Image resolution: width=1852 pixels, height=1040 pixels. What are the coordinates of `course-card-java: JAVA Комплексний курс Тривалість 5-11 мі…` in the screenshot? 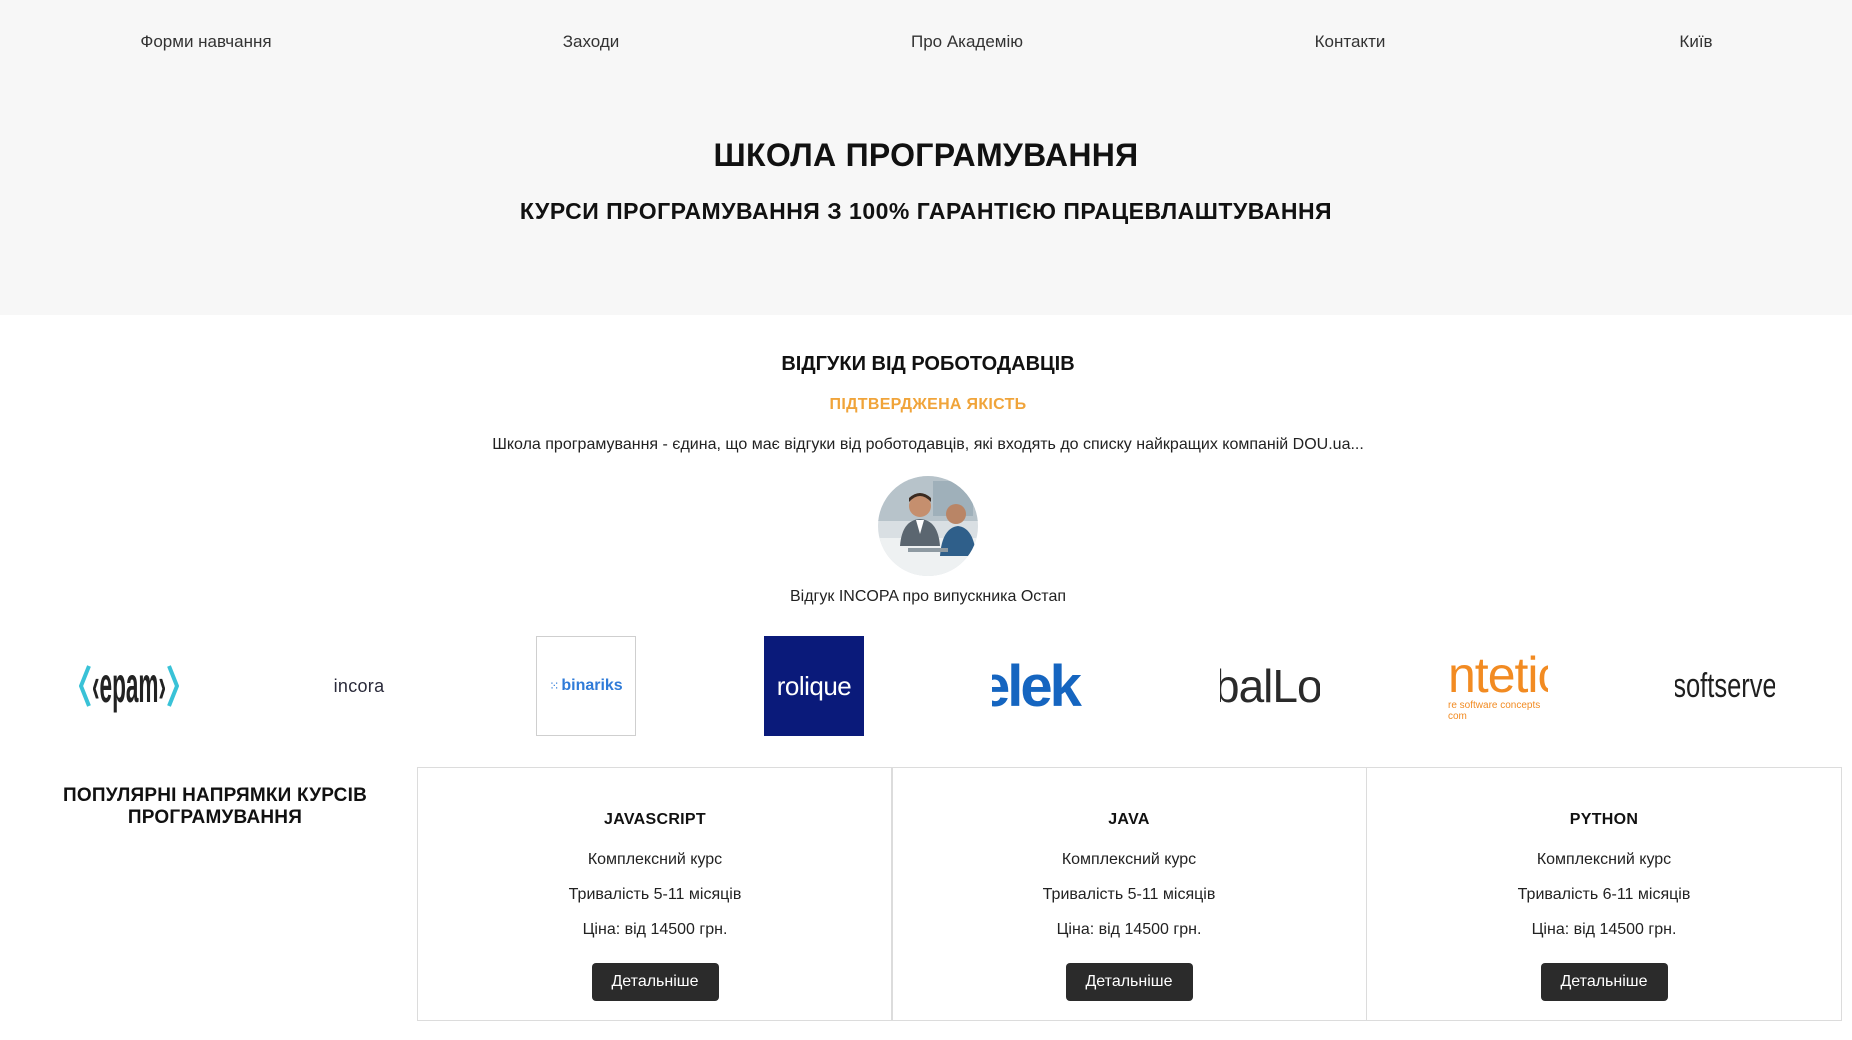 It's located at (1129, 894).